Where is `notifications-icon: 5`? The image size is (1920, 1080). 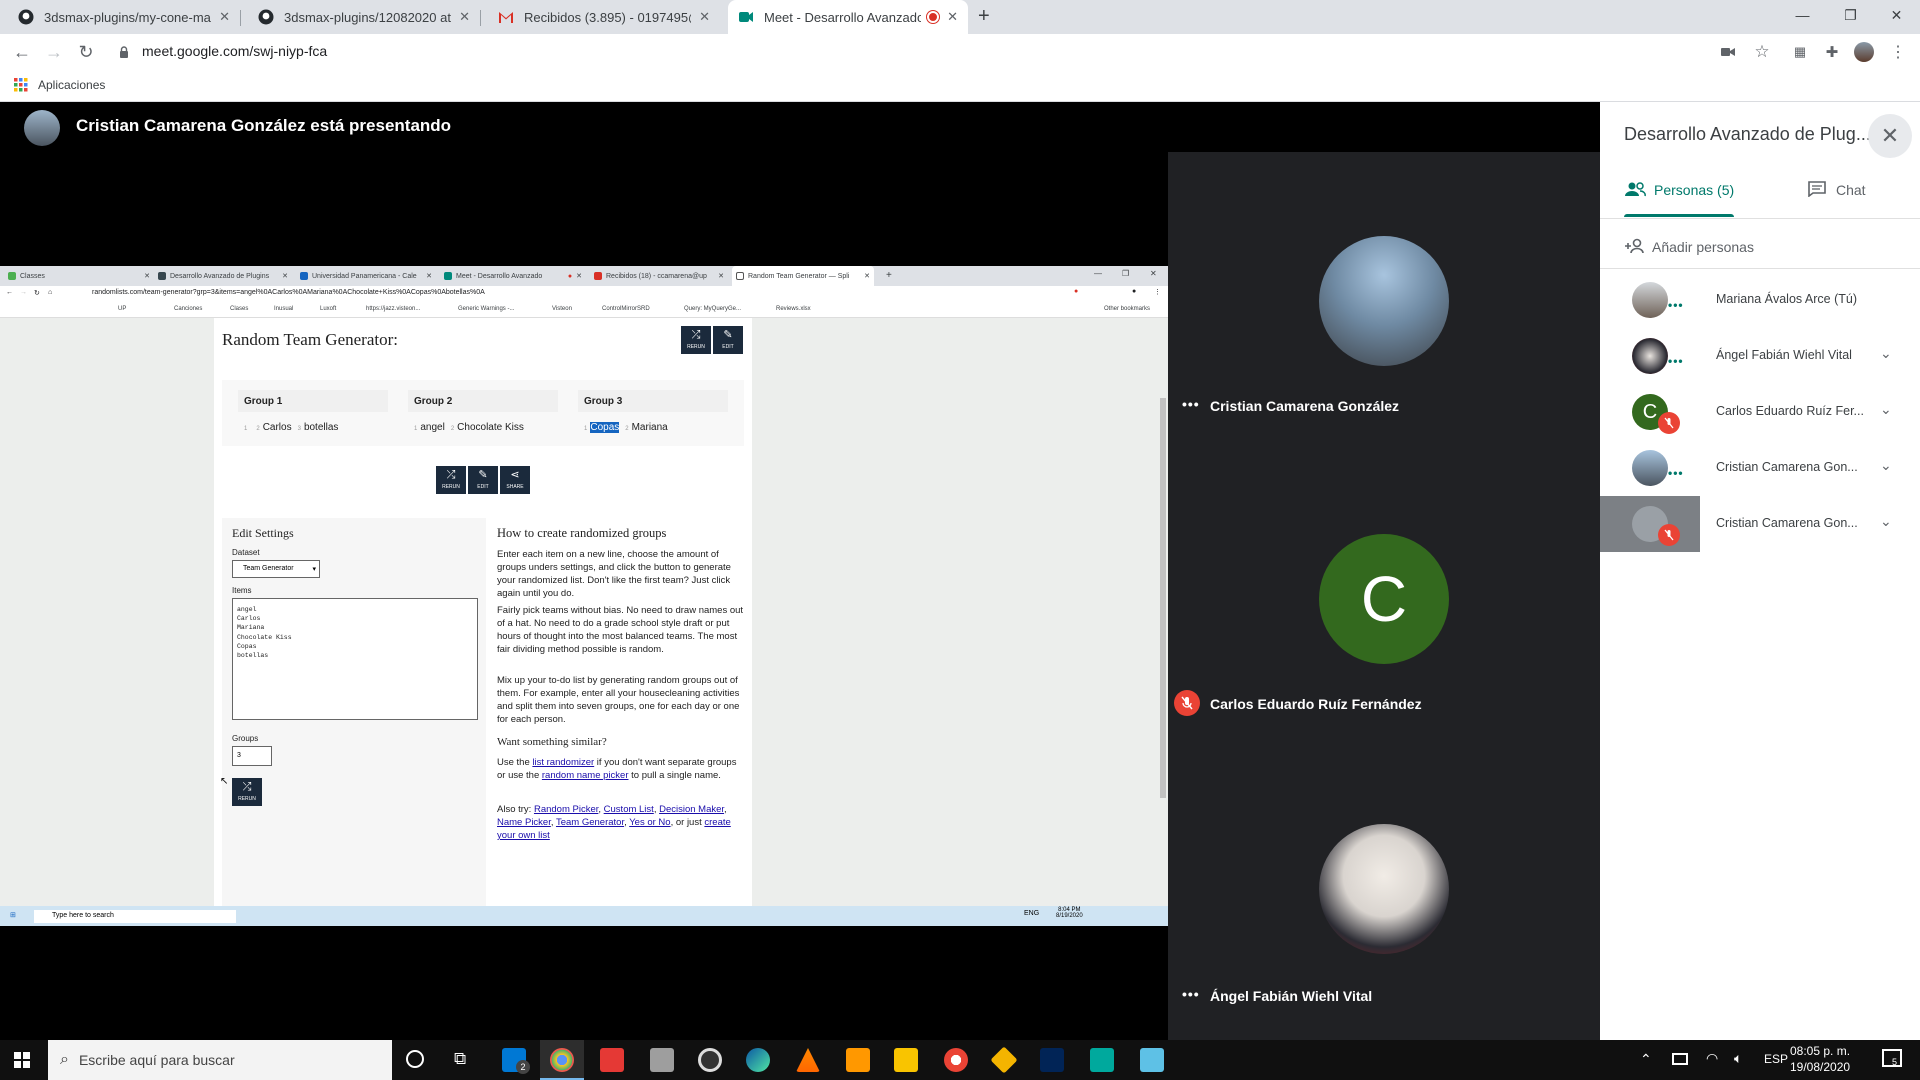
notifications-icon: 5 is located at coordinates (1892, 1058).